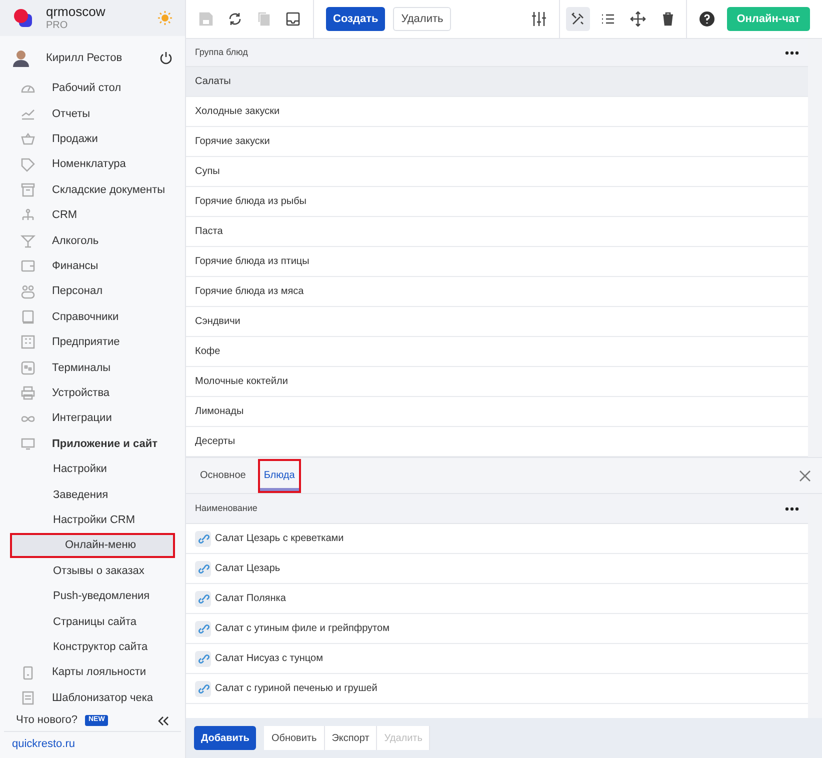 This screenshot has height=758, width=822. I want to click on sidebar-item: CRM, so click(92, 215).